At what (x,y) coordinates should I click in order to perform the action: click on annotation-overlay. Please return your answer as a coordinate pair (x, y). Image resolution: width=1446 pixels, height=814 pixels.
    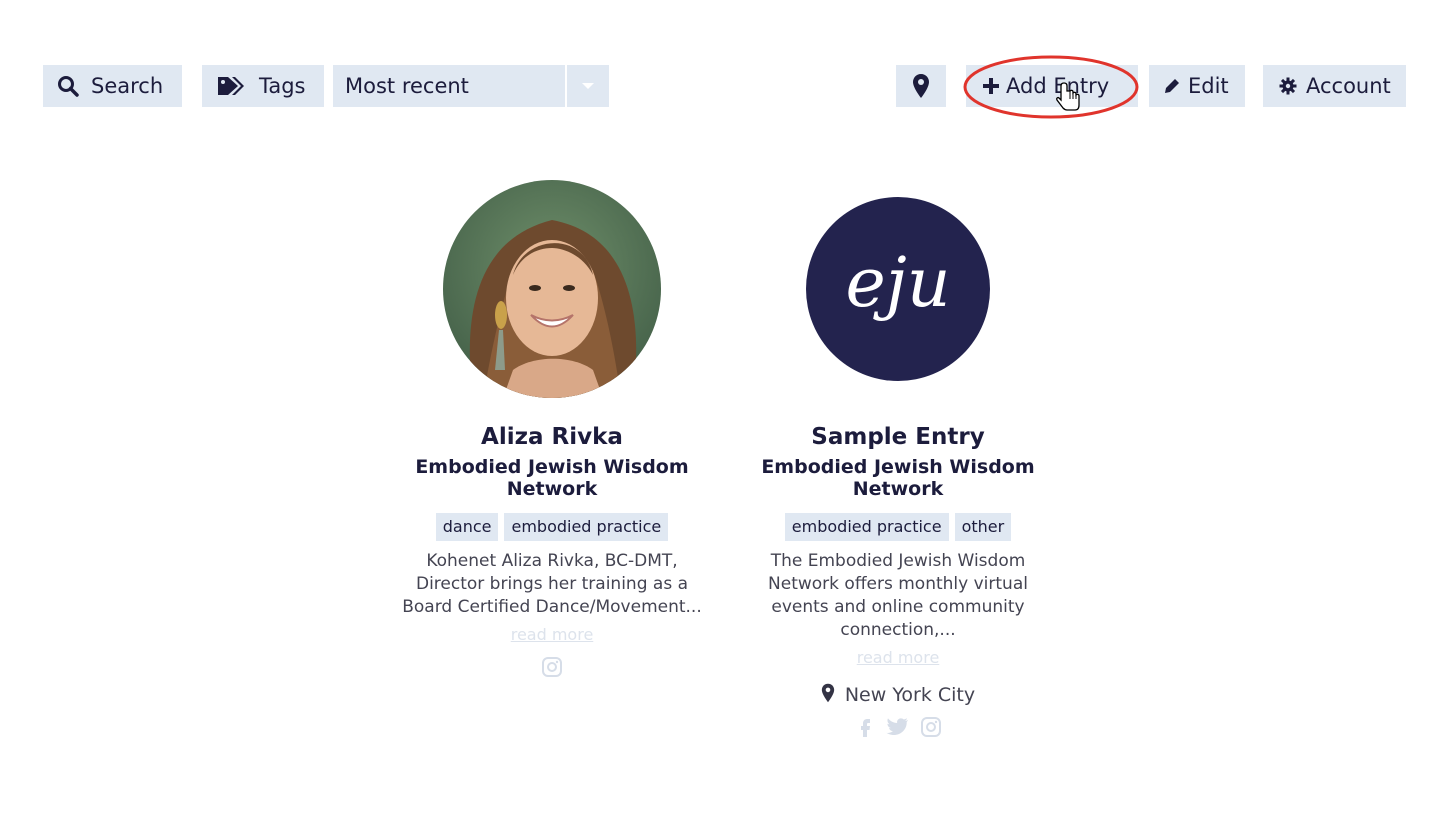
    Looking at the image, I should click on (1051, 87).